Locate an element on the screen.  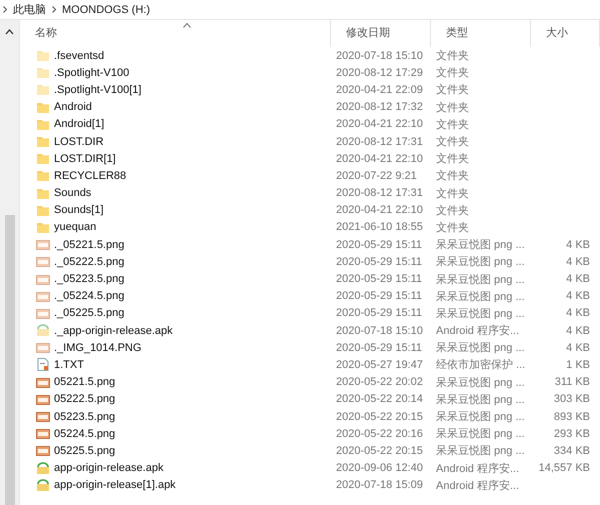
breadcrumb-item: 此电脑 is located at coordinates (29, 9).